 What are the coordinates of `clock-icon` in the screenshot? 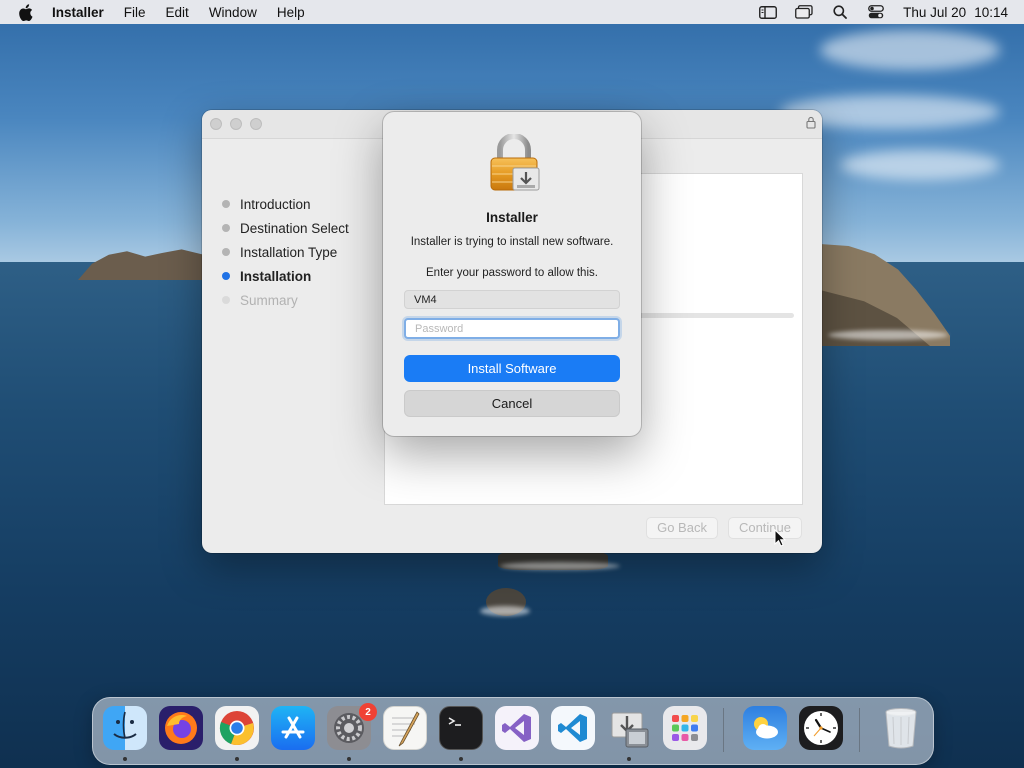 It's located at (821, 728).